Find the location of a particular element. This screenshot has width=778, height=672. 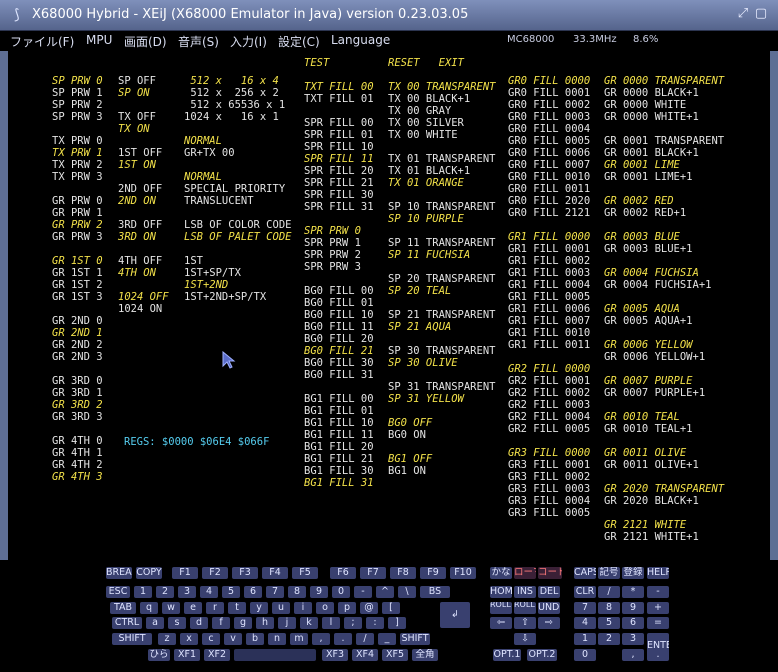

screen-option: GR1 FILL 0002 is located at coordinates (549, 261).